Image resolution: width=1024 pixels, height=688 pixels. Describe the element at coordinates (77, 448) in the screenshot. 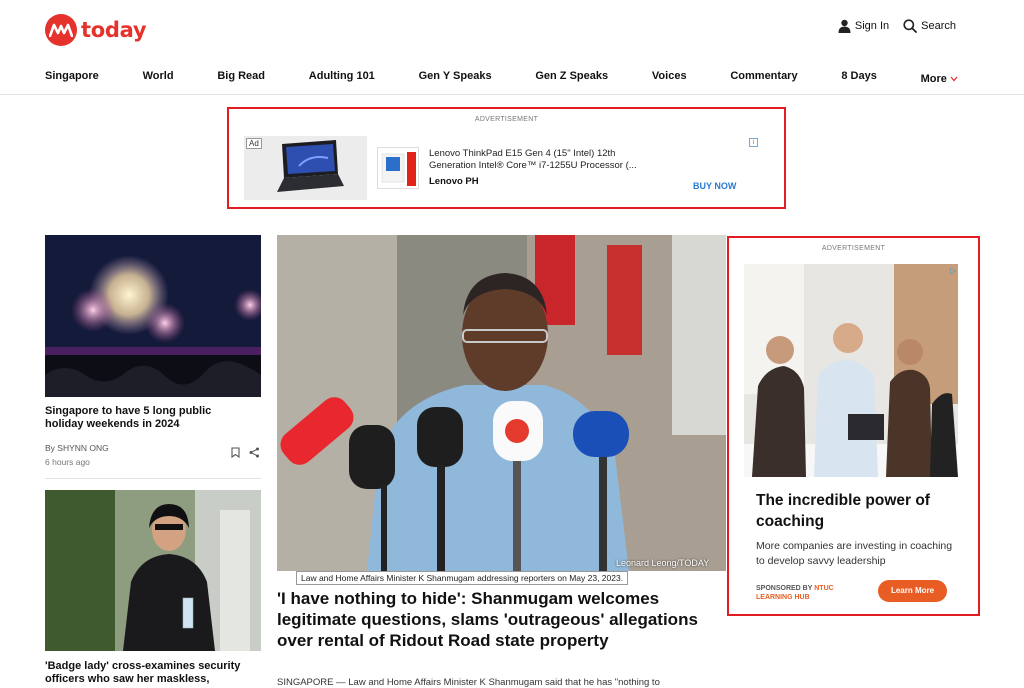

I see `story-byline: By SHYNN ONG` at that location.